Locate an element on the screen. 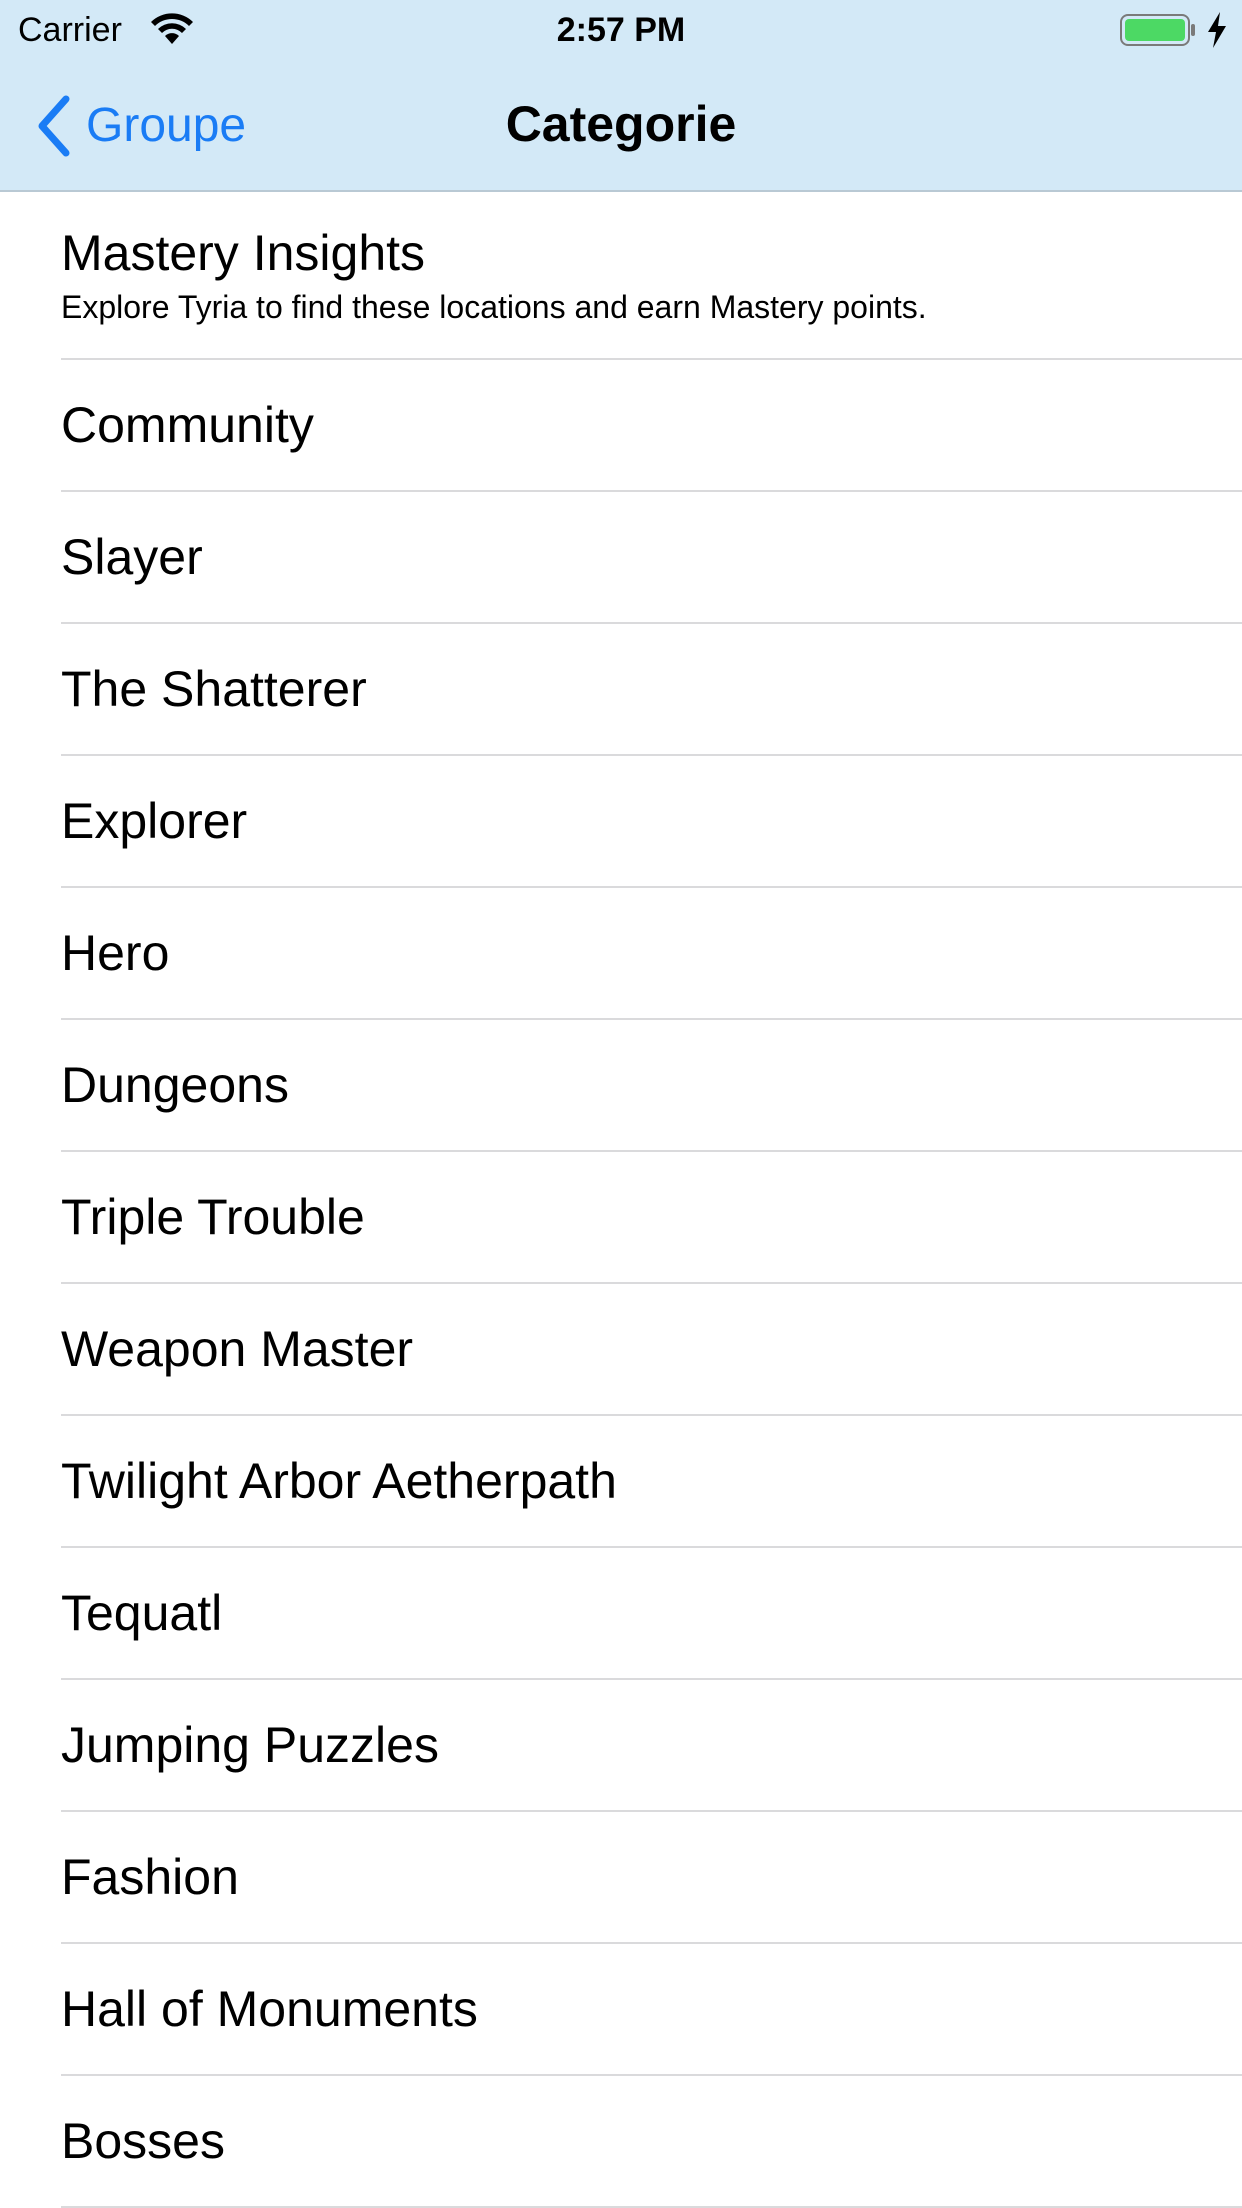 The image size is (1242, 2208). list-item-label: Hero is located at coordinates (115, 953).